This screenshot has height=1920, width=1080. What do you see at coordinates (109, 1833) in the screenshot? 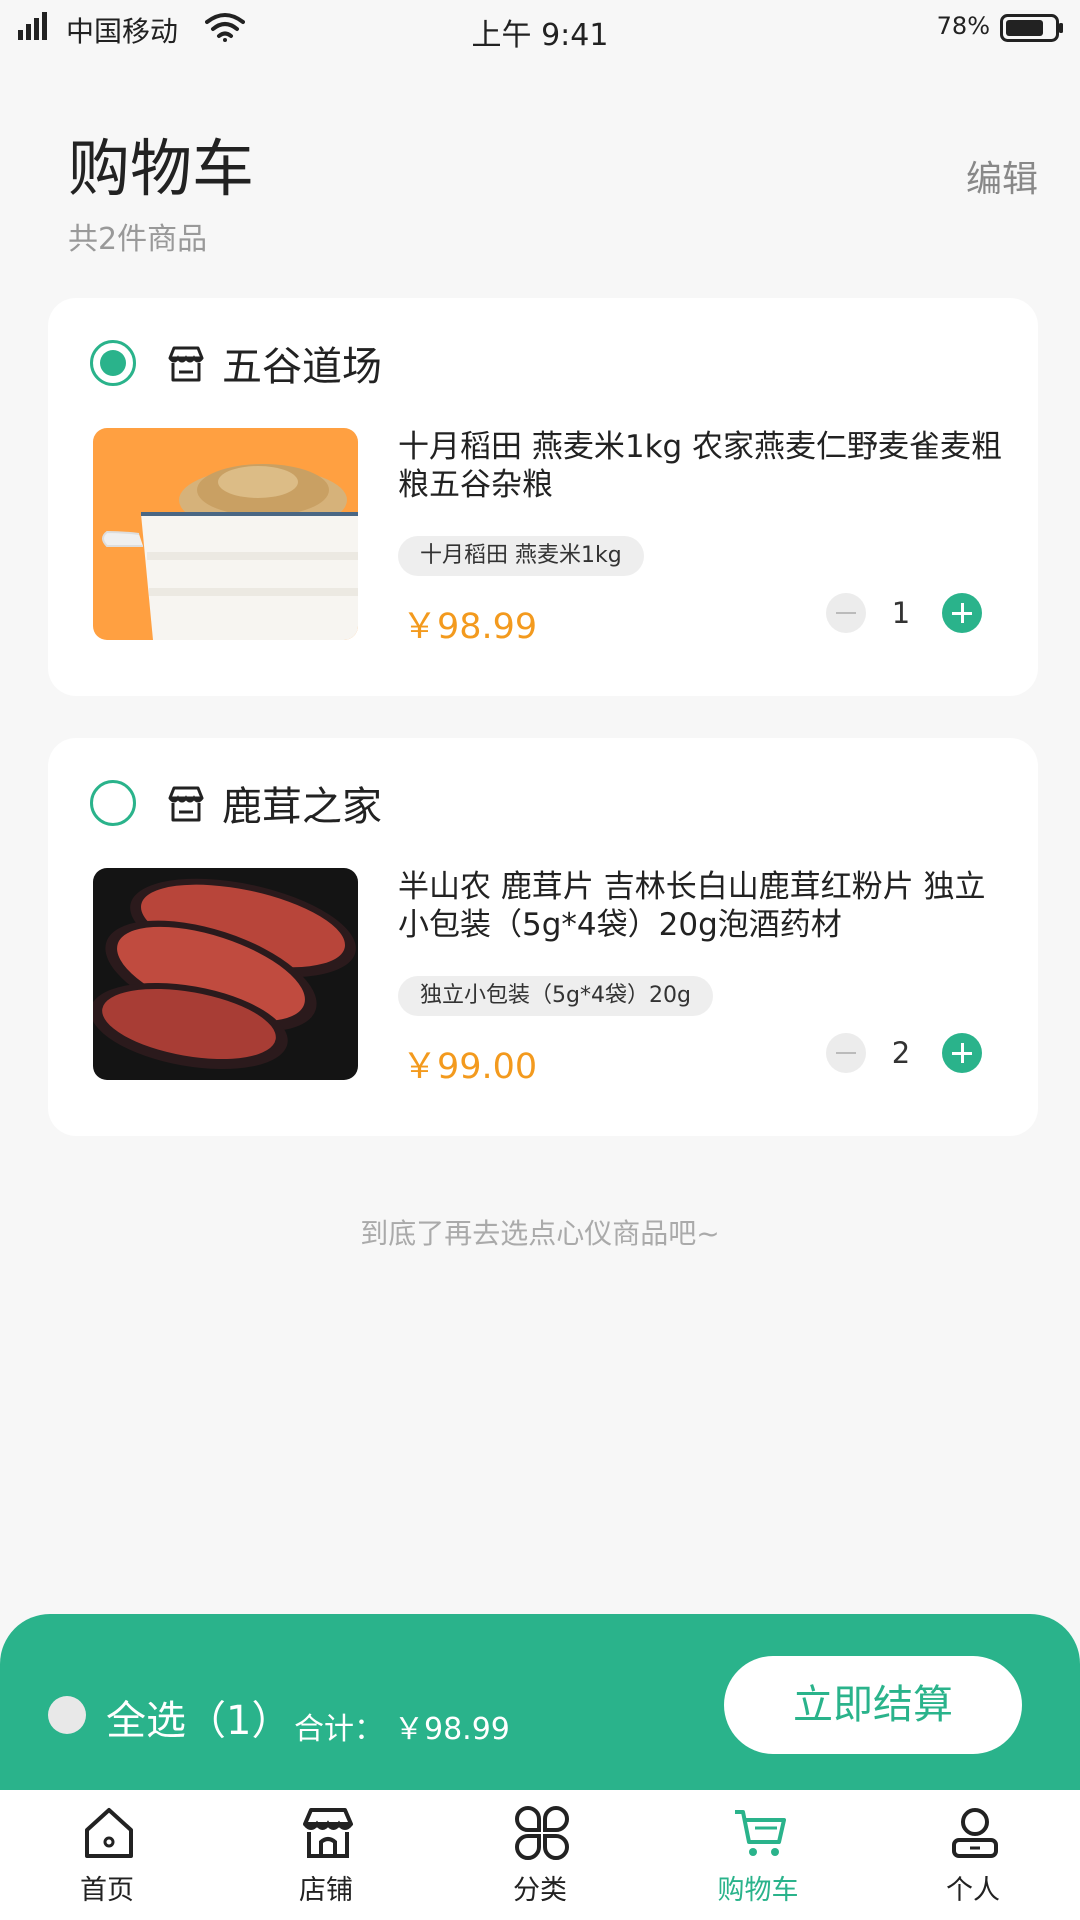
I see `home-icon` at bounding box center [109, 1833].